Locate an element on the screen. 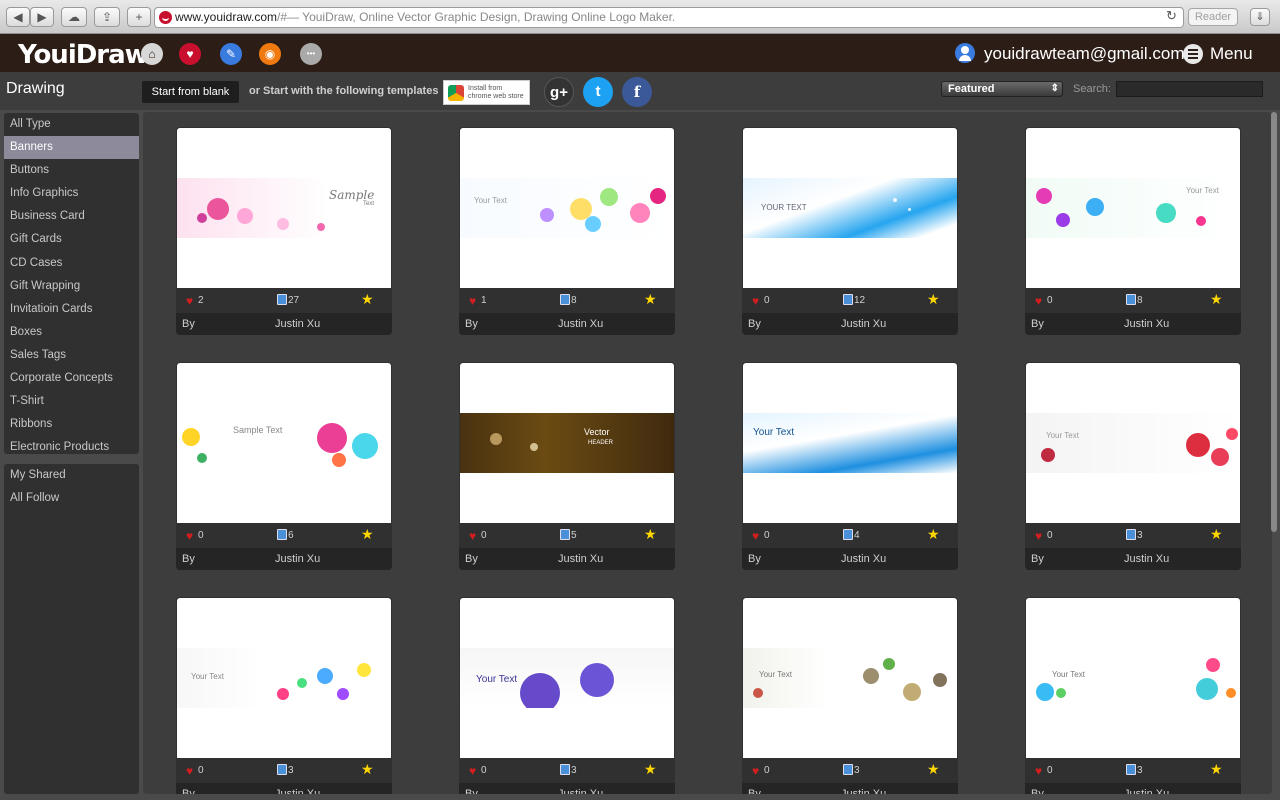  template-card: Your Text ♥ 0 4 ★ By Justin Xu is located at coordinates (850, 466).